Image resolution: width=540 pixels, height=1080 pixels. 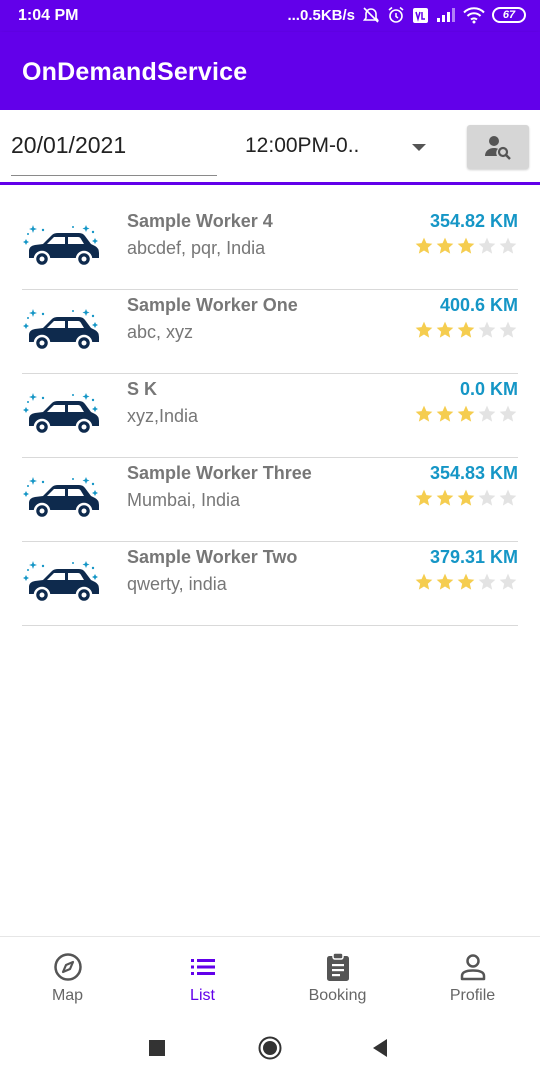 I want to click on network-speed: ...0.5KB/s, so click(x=321, y=15).